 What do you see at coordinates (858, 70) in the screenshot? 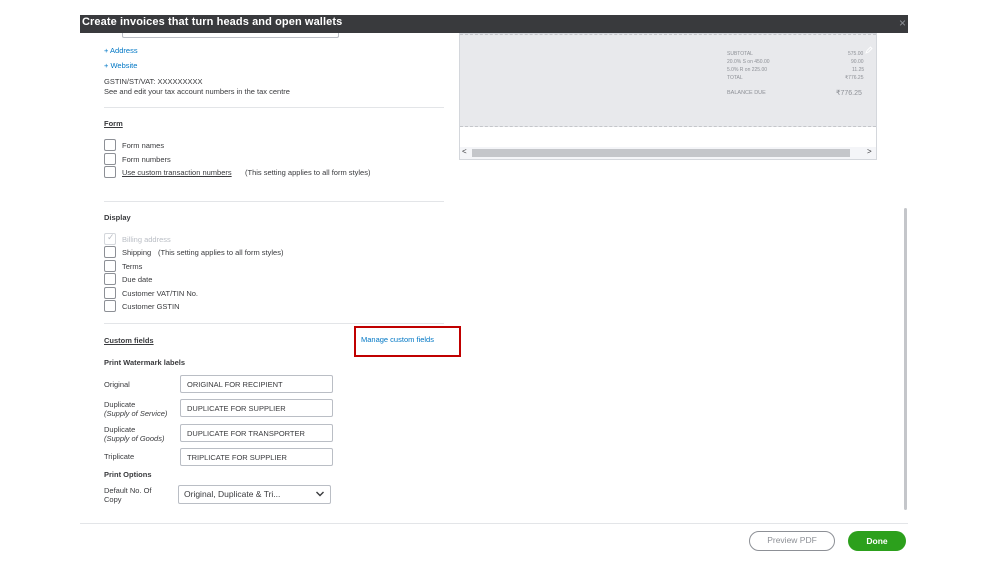
I see `preview-tax2-value: 11.25` at bounding box center [858, 70].